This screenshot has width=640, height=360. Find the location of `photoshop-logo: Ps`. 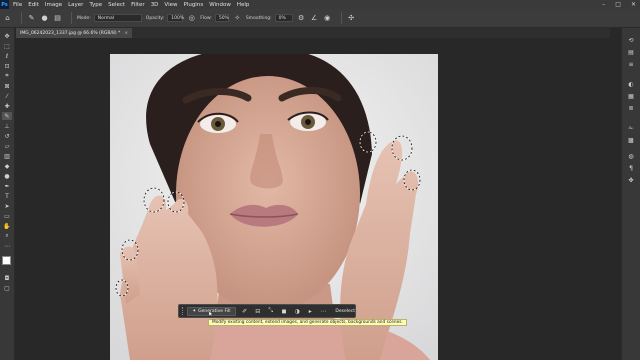

photoshop-logo: Ps is located at coordinates (4, 4).